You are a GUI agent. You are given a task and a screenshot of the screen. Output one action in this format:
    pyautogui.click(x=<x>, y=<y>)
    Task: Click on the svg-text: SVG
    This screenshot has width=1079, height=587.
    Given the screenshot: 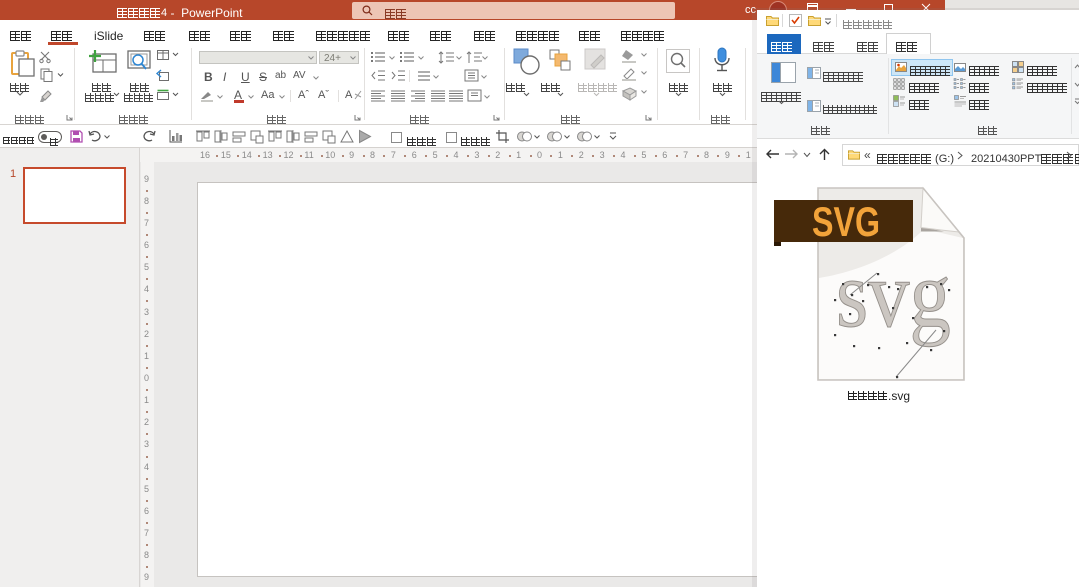 What is the action you would take?
    pyautogui.click(x=846, y=221)
    